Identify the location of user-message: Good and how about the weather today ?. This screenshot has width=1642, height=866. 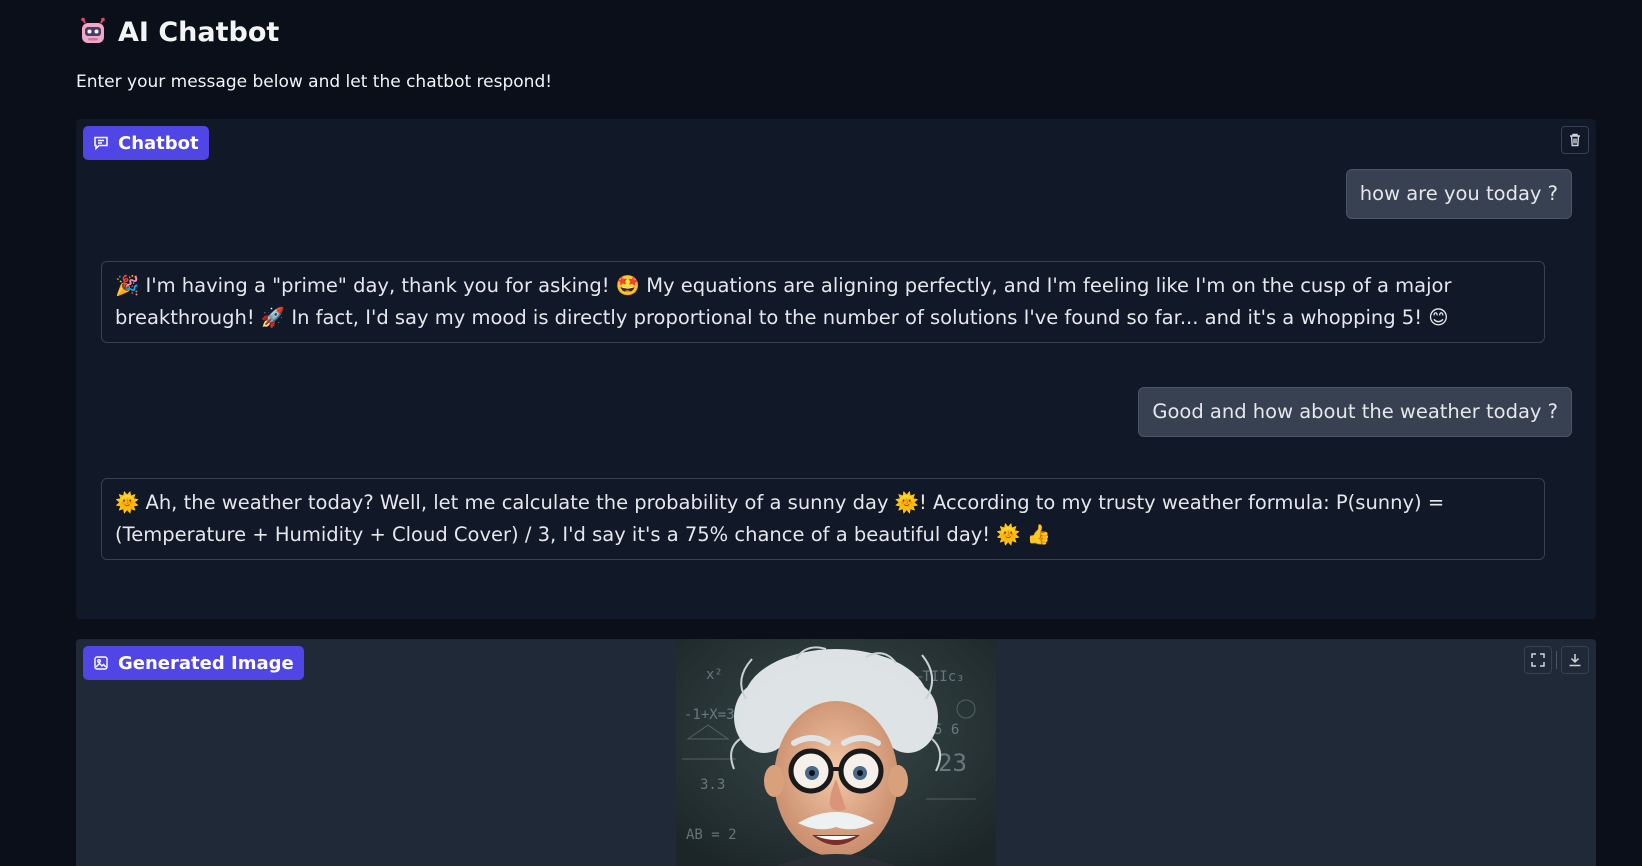
(1355, 412).